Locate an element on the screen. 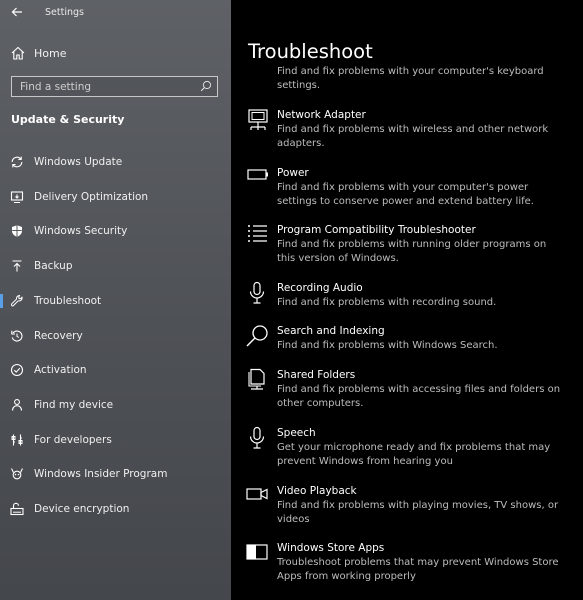 This screenshot has height=600, width=583. sidebar-item-label: Windows Update is located at coordinates (78, 162).